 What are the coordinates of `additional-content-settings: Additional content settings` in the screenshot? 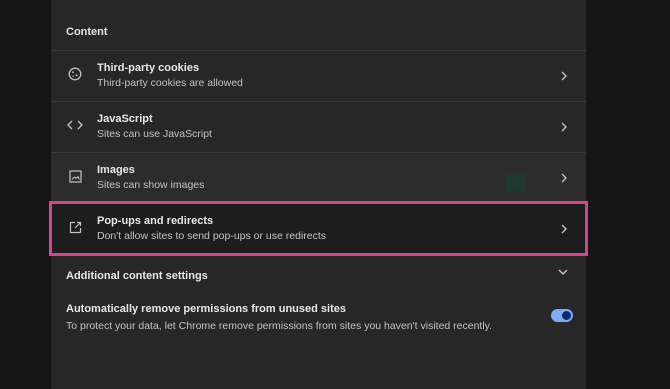 It's located at (318, 275).